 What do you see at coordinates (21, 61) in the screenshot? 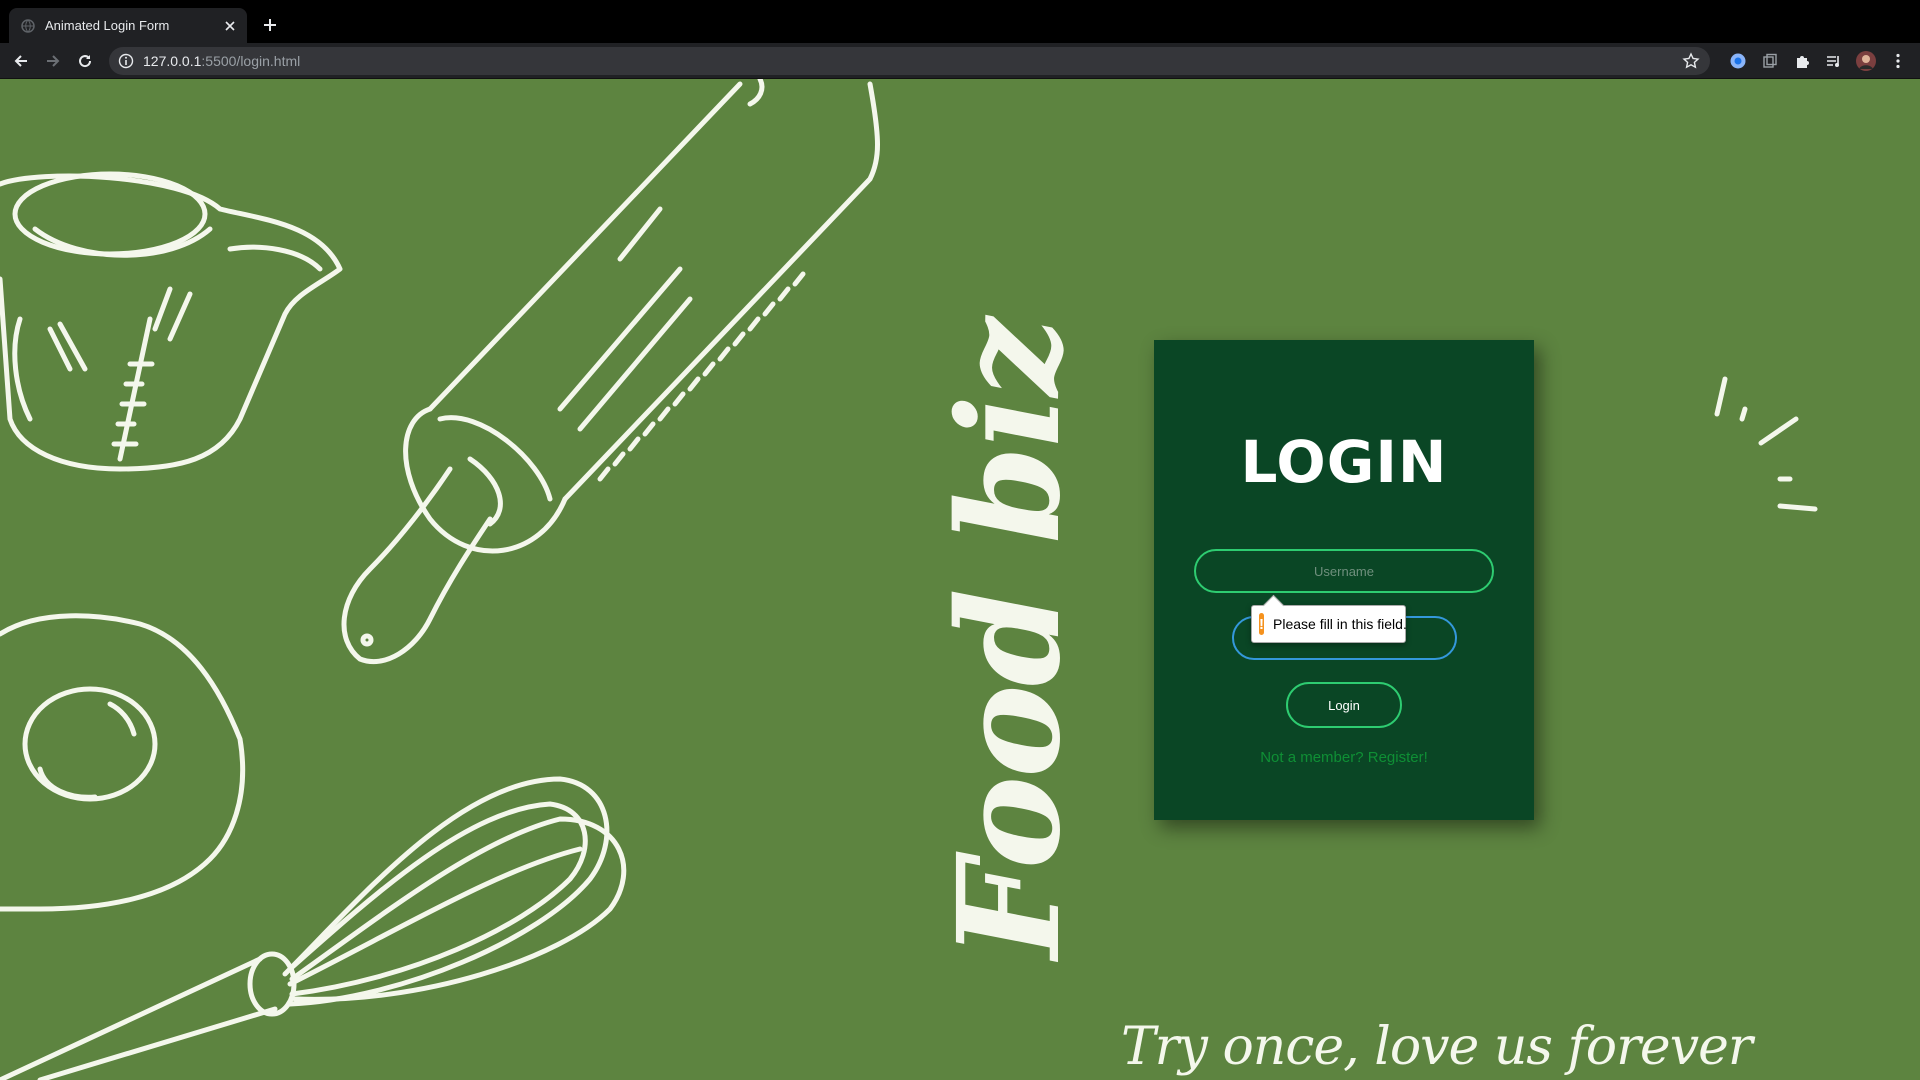
I see `back-arrow-icon` at bounding box center [21, 61].